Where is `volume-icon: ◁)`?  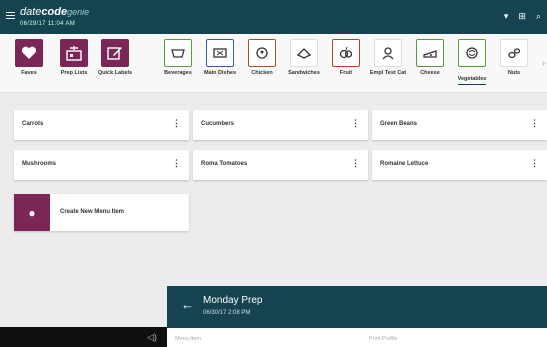 volume-icon: ◁) is located at coordinates (152, 337).